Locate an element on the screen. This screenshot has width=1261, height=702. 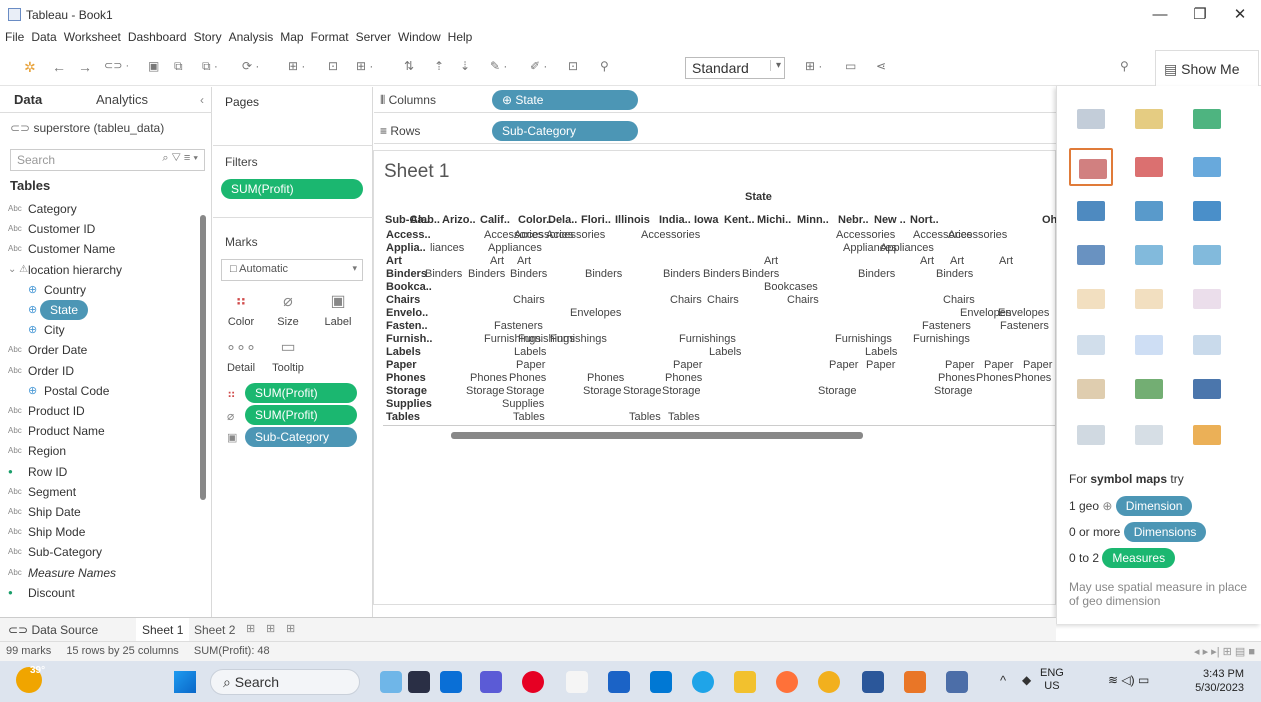
pinterest-icon is located at coordinates (533, 682).